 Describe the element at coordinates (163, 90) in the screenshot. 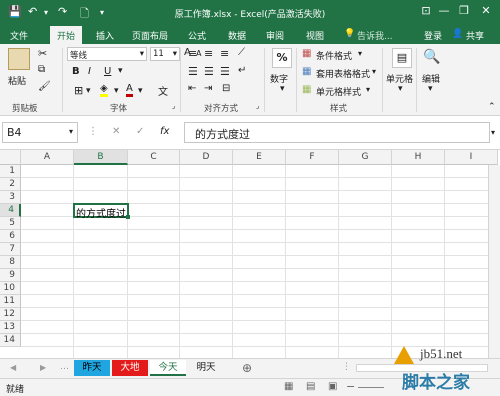

I see `phonetic-icon: 文` at that location.